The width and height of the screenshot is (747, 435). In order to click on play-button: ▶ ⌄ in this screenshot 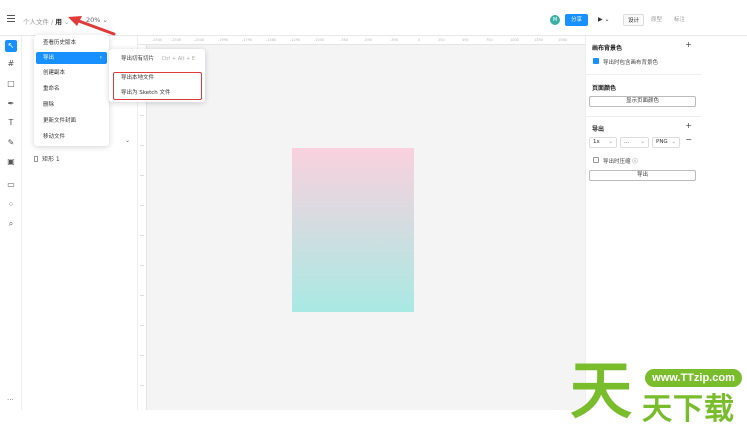, I will do `click(604, 19)`.